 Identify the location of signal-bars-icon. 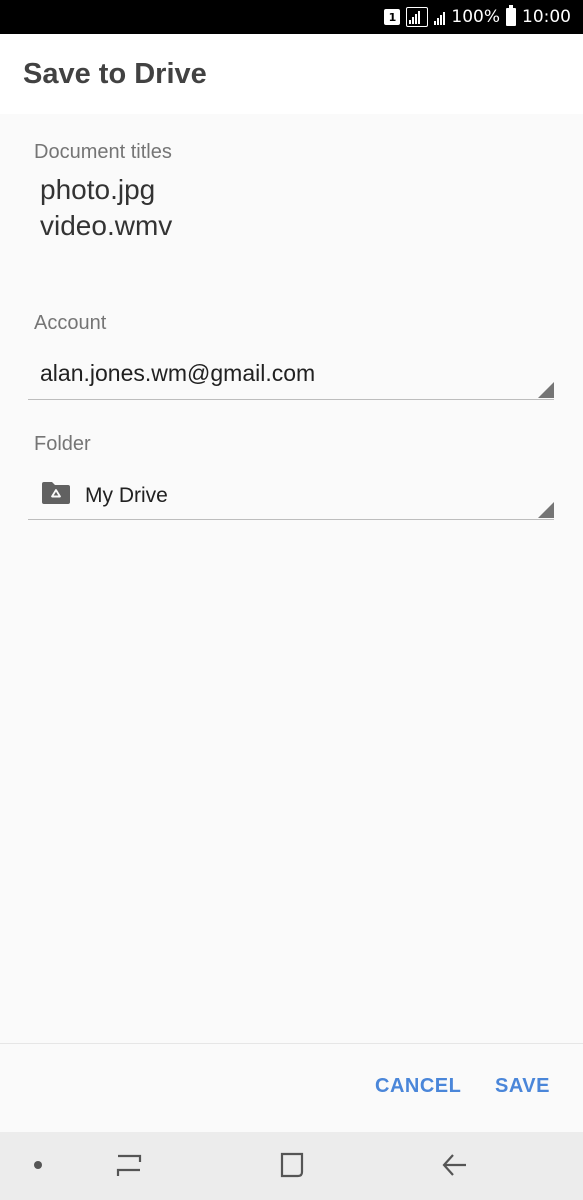
(440, 17).